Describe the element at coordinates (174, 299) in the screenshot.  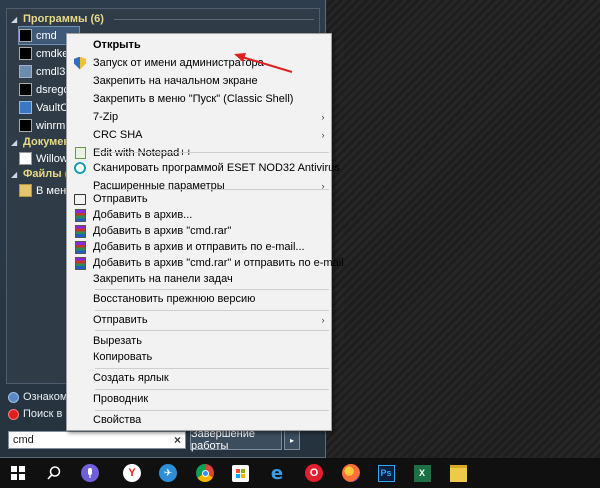
I see `menu-item-label: Восстановить прежнюю версию` at that location.